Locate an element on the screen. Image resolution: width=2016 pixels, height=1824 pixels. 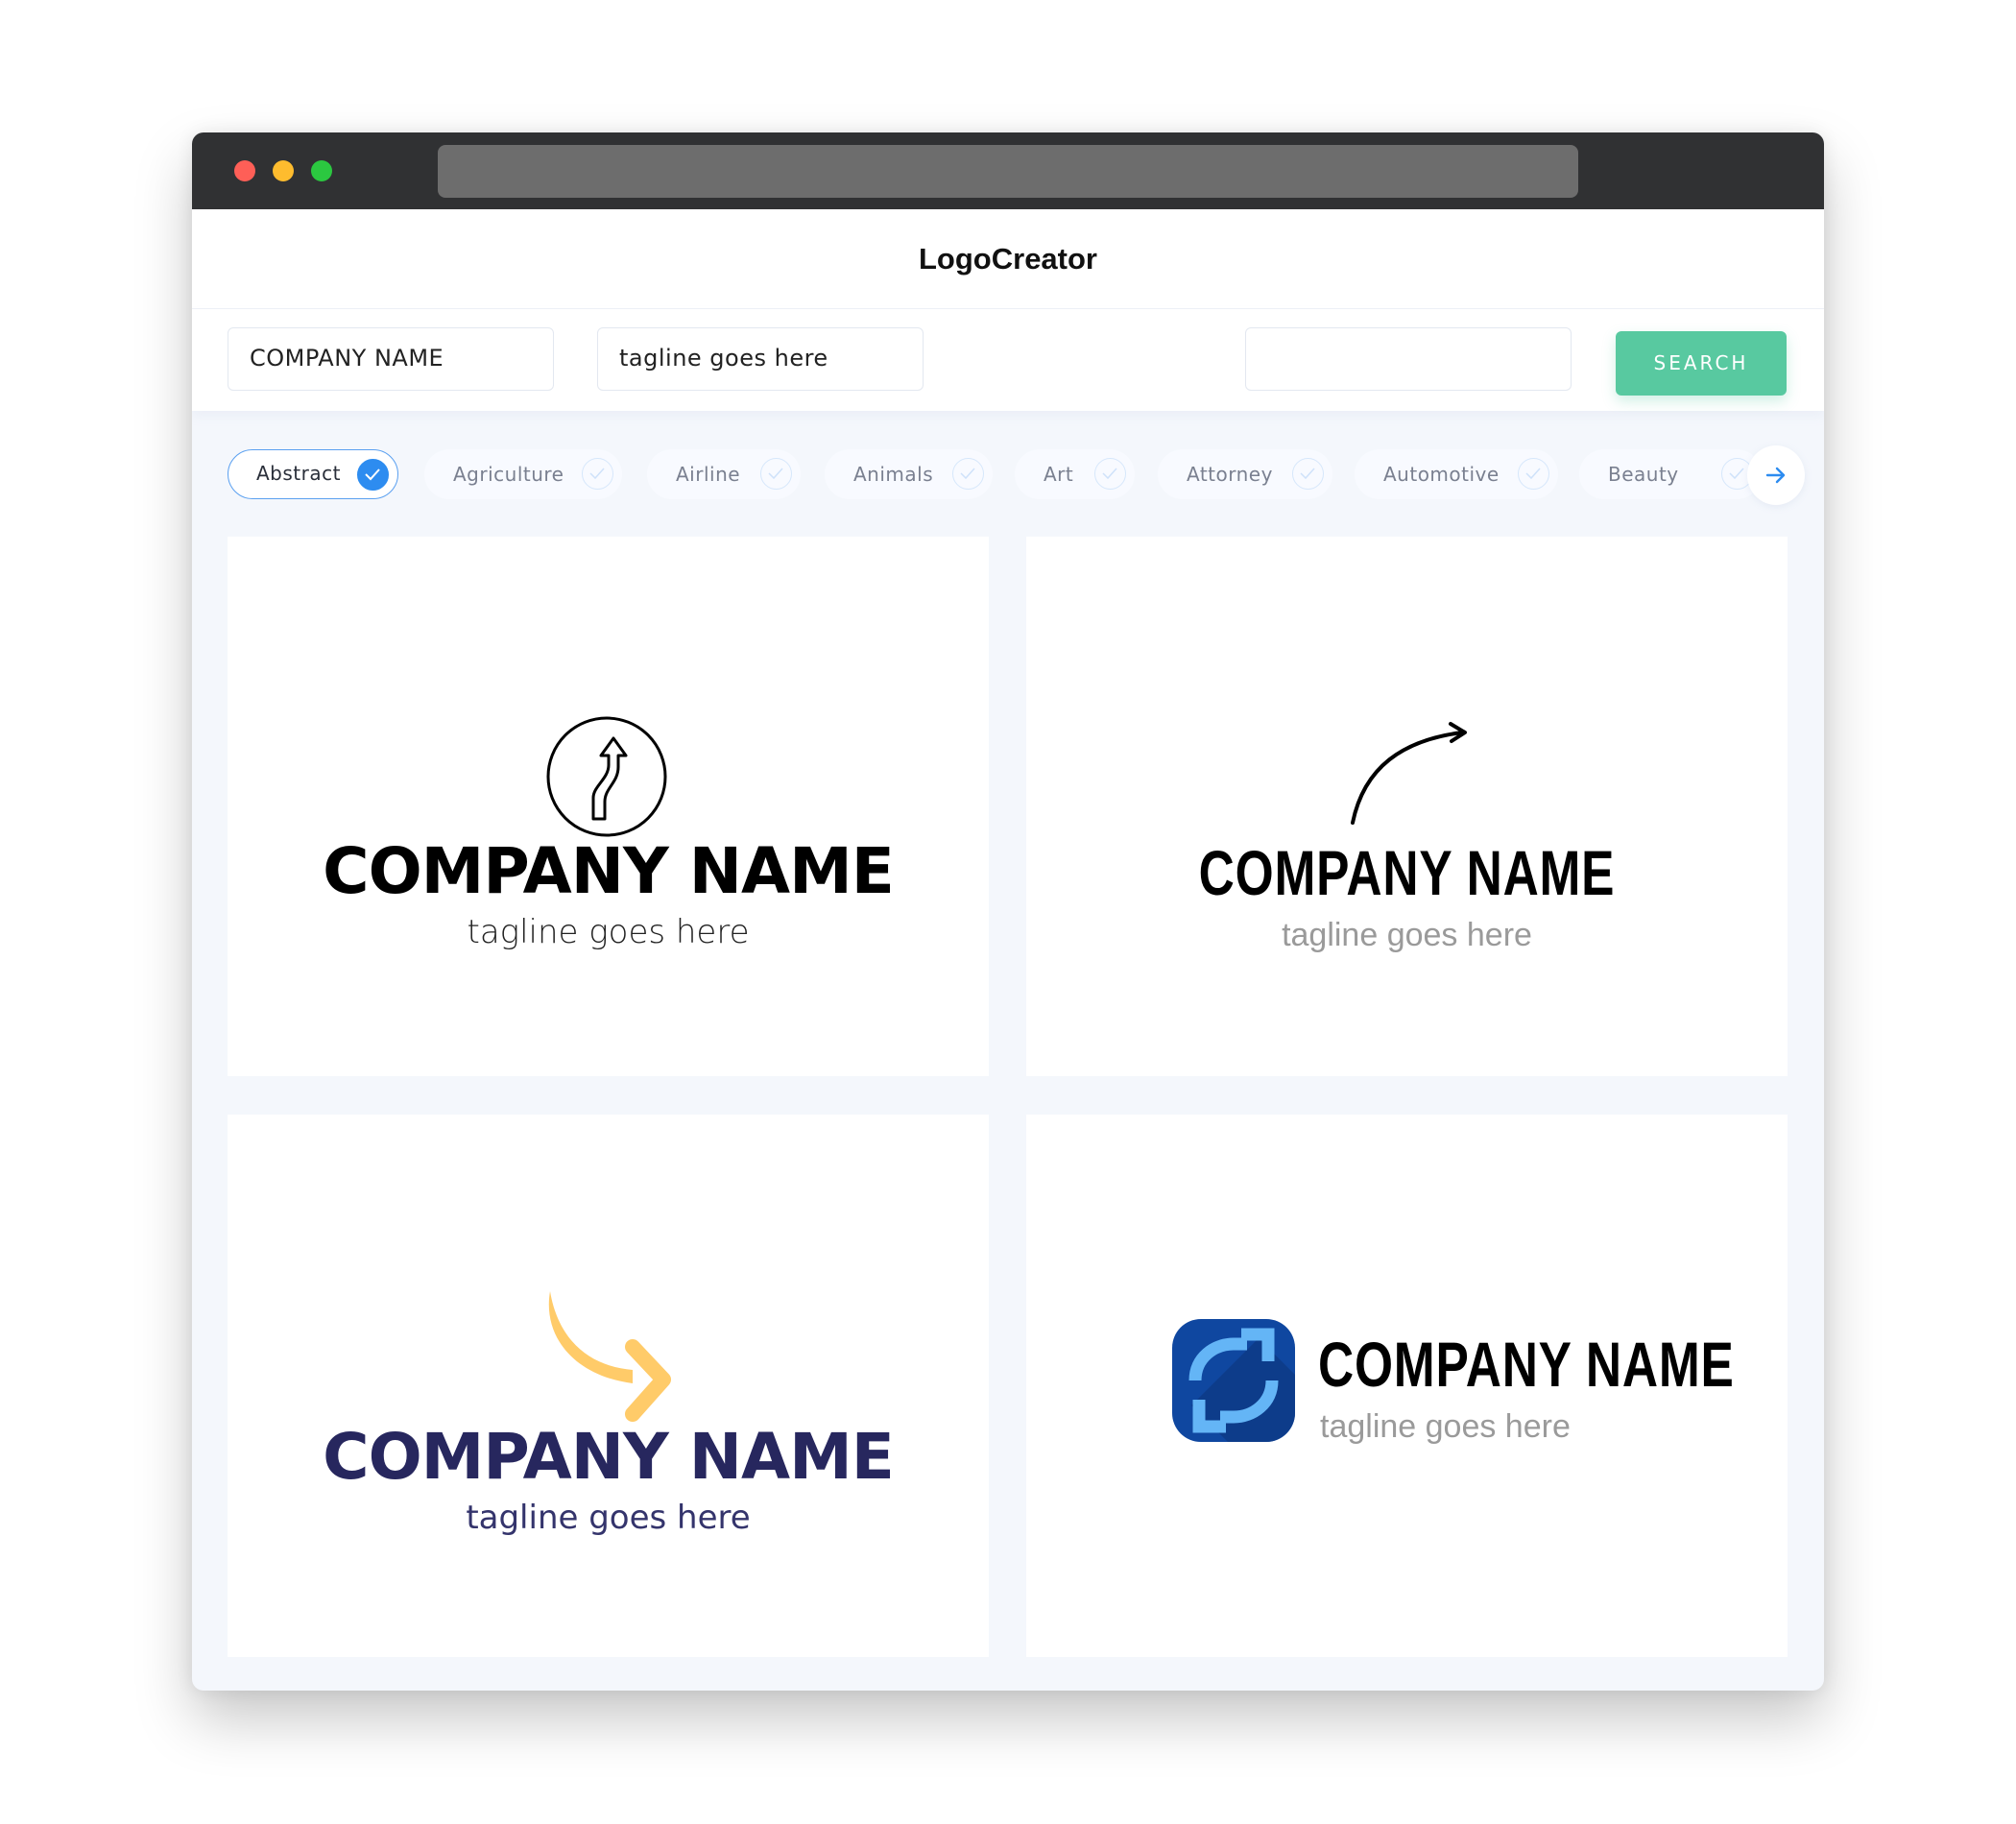
keyword-input is located at coordinates (1408, 359).